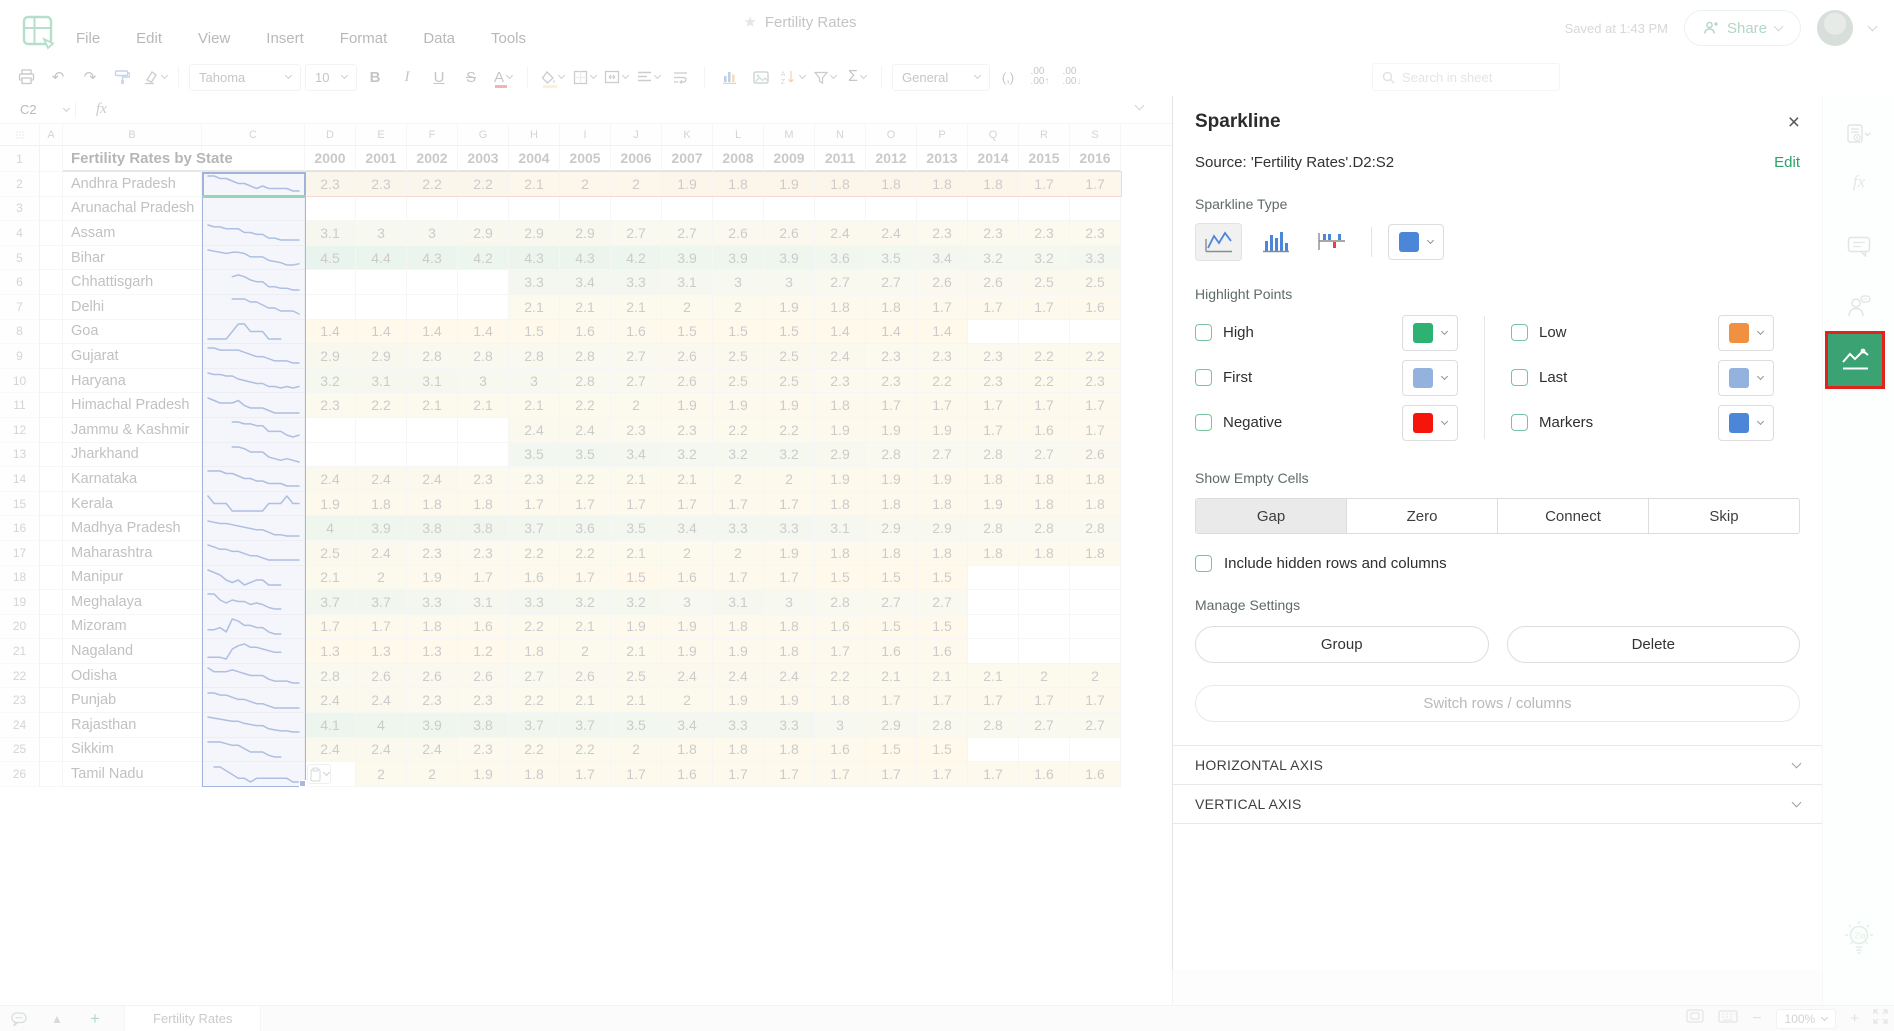 This screenshot has height=1031, width=1894. What do you see at coordinates (1724, 516) in the screenshot?
I see `empty-option-skip: Skip` at bounding box center [1724, 516].